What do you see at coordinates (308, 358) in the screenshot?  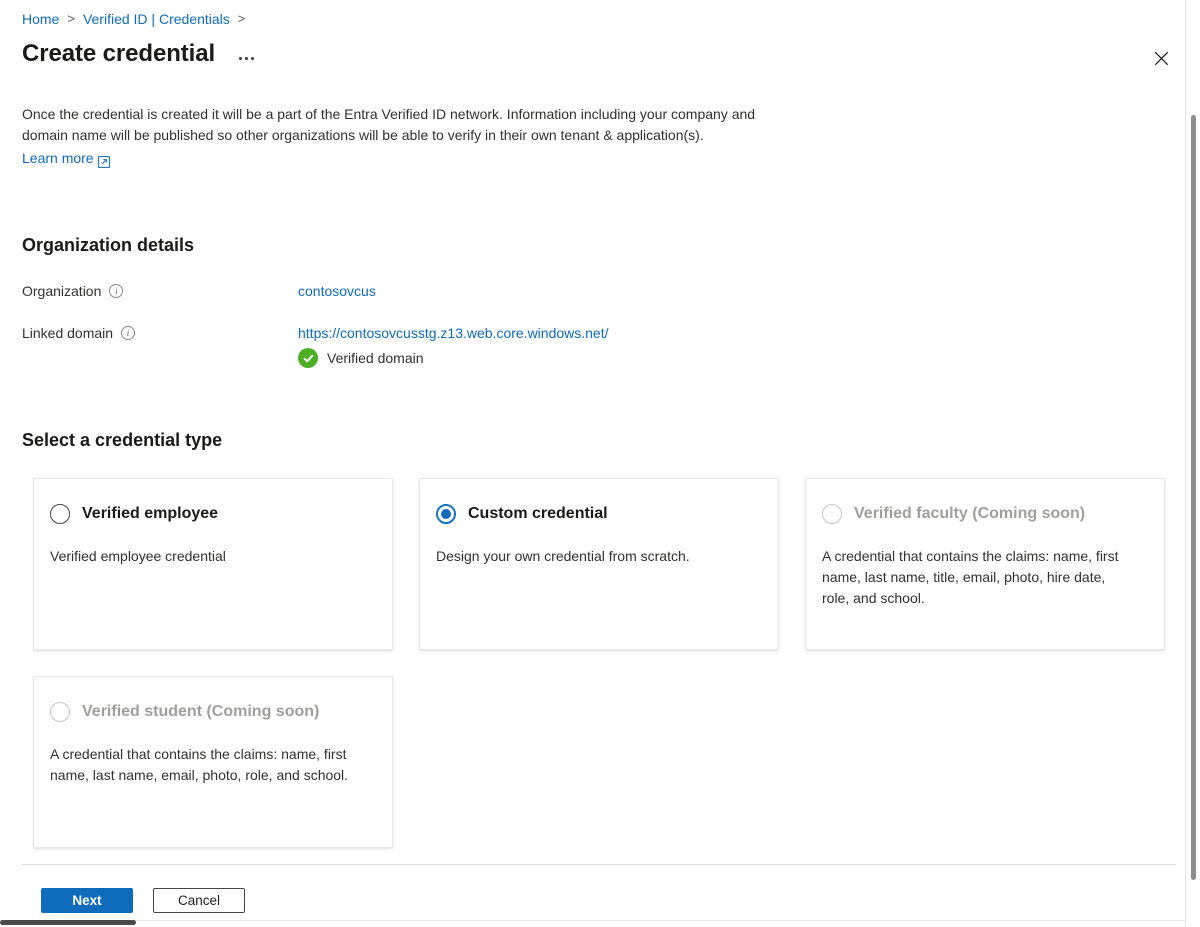 I see `check-circle-icon` at bounding box center [308, 358].